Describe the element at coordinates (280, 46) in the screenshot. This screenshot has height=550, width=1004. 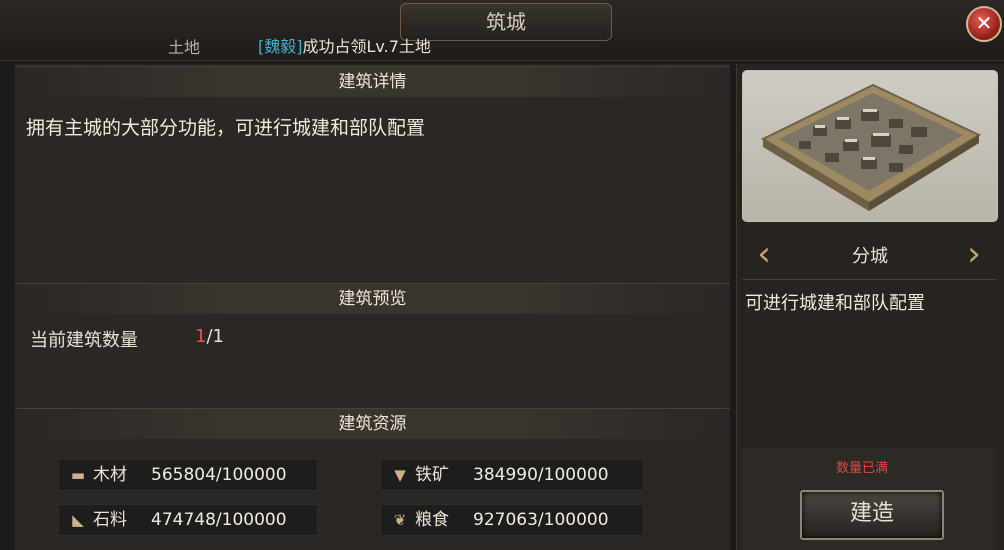
I see `notice-player-name: [魏毅]` at that location.